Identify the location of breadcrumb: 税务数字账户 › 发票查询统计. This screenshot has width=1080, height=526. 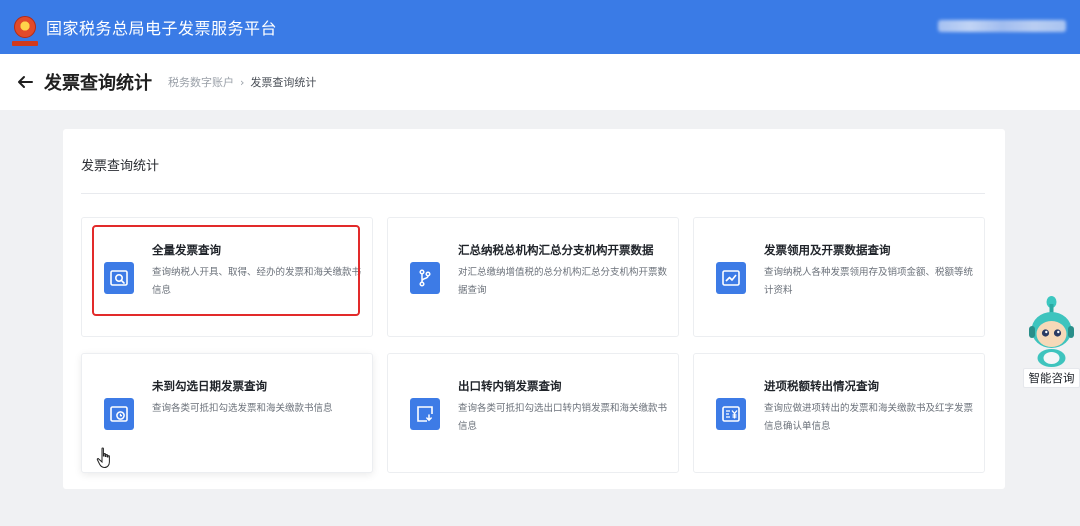
(242, 82).